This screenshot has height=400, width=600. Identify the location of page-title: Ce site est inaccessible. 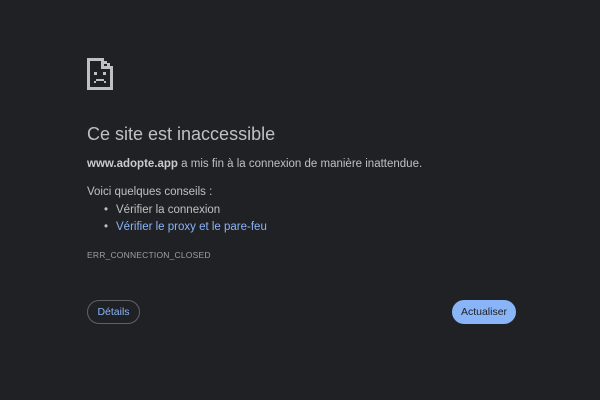
(181, 134).